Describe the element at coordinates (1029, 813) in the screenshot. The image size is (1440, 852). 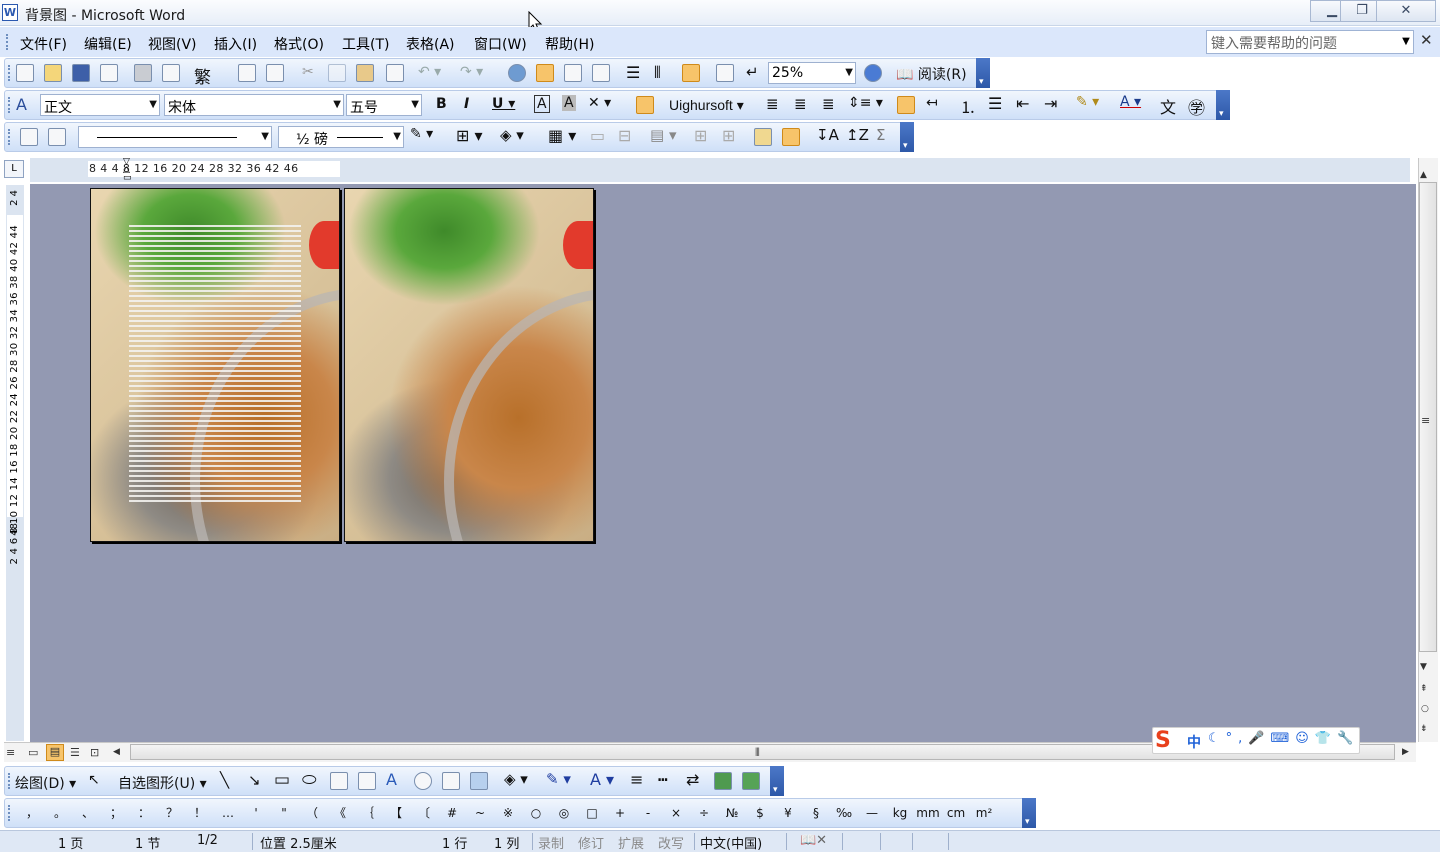
I see `symbols-toolbar-options-icon` at that location.